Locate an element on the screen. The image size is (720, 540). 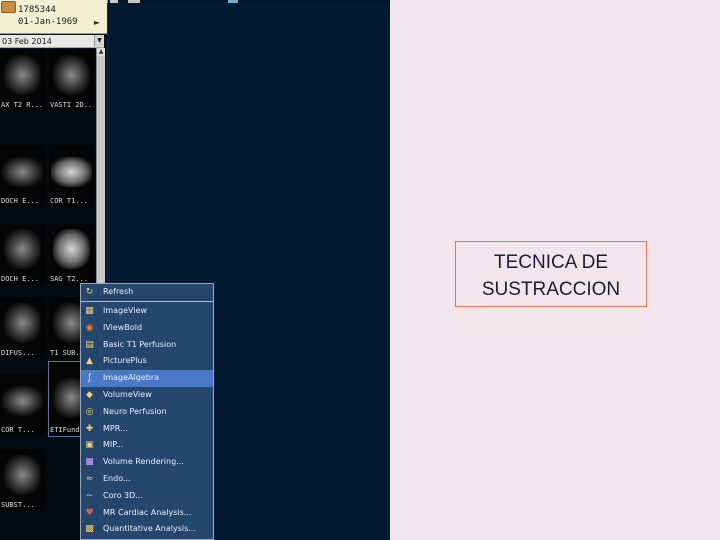
patient-header: 1785344 01-Jan-1969 ► is located at coordinates (54, 17).